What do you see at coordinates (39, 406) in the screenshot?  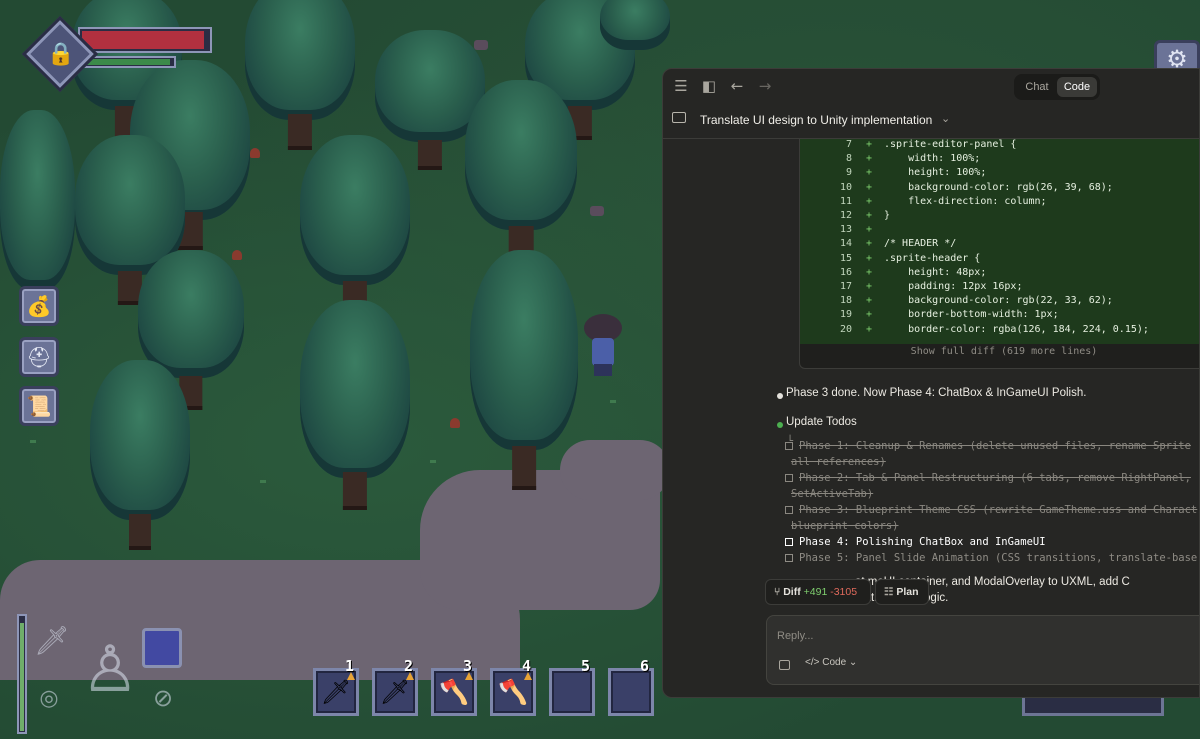 I see `quest-button: 📜` at bounding box center [39, 406].